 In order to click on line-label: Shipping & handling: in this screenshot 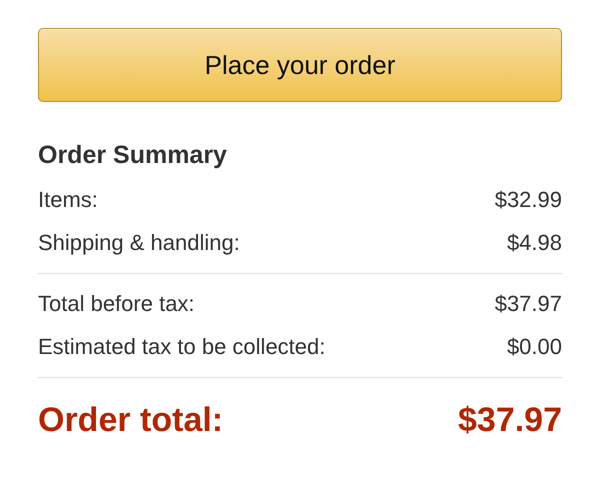, I will do `click(139, 243)`.